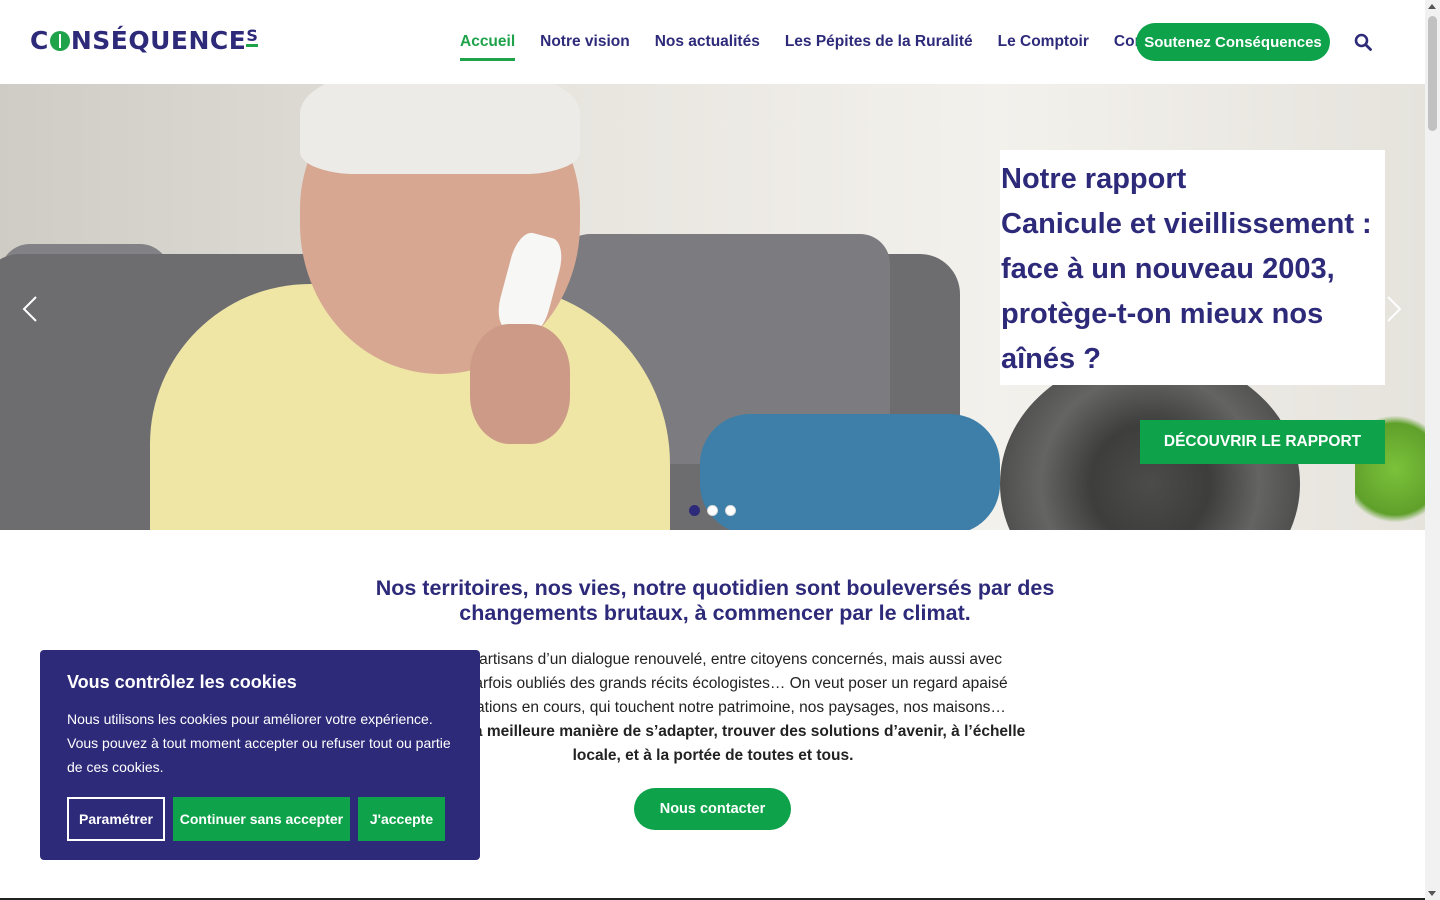  Describe the element at coordinates (59, 40) in the screenshot. I see `leaf-icon` at that location.